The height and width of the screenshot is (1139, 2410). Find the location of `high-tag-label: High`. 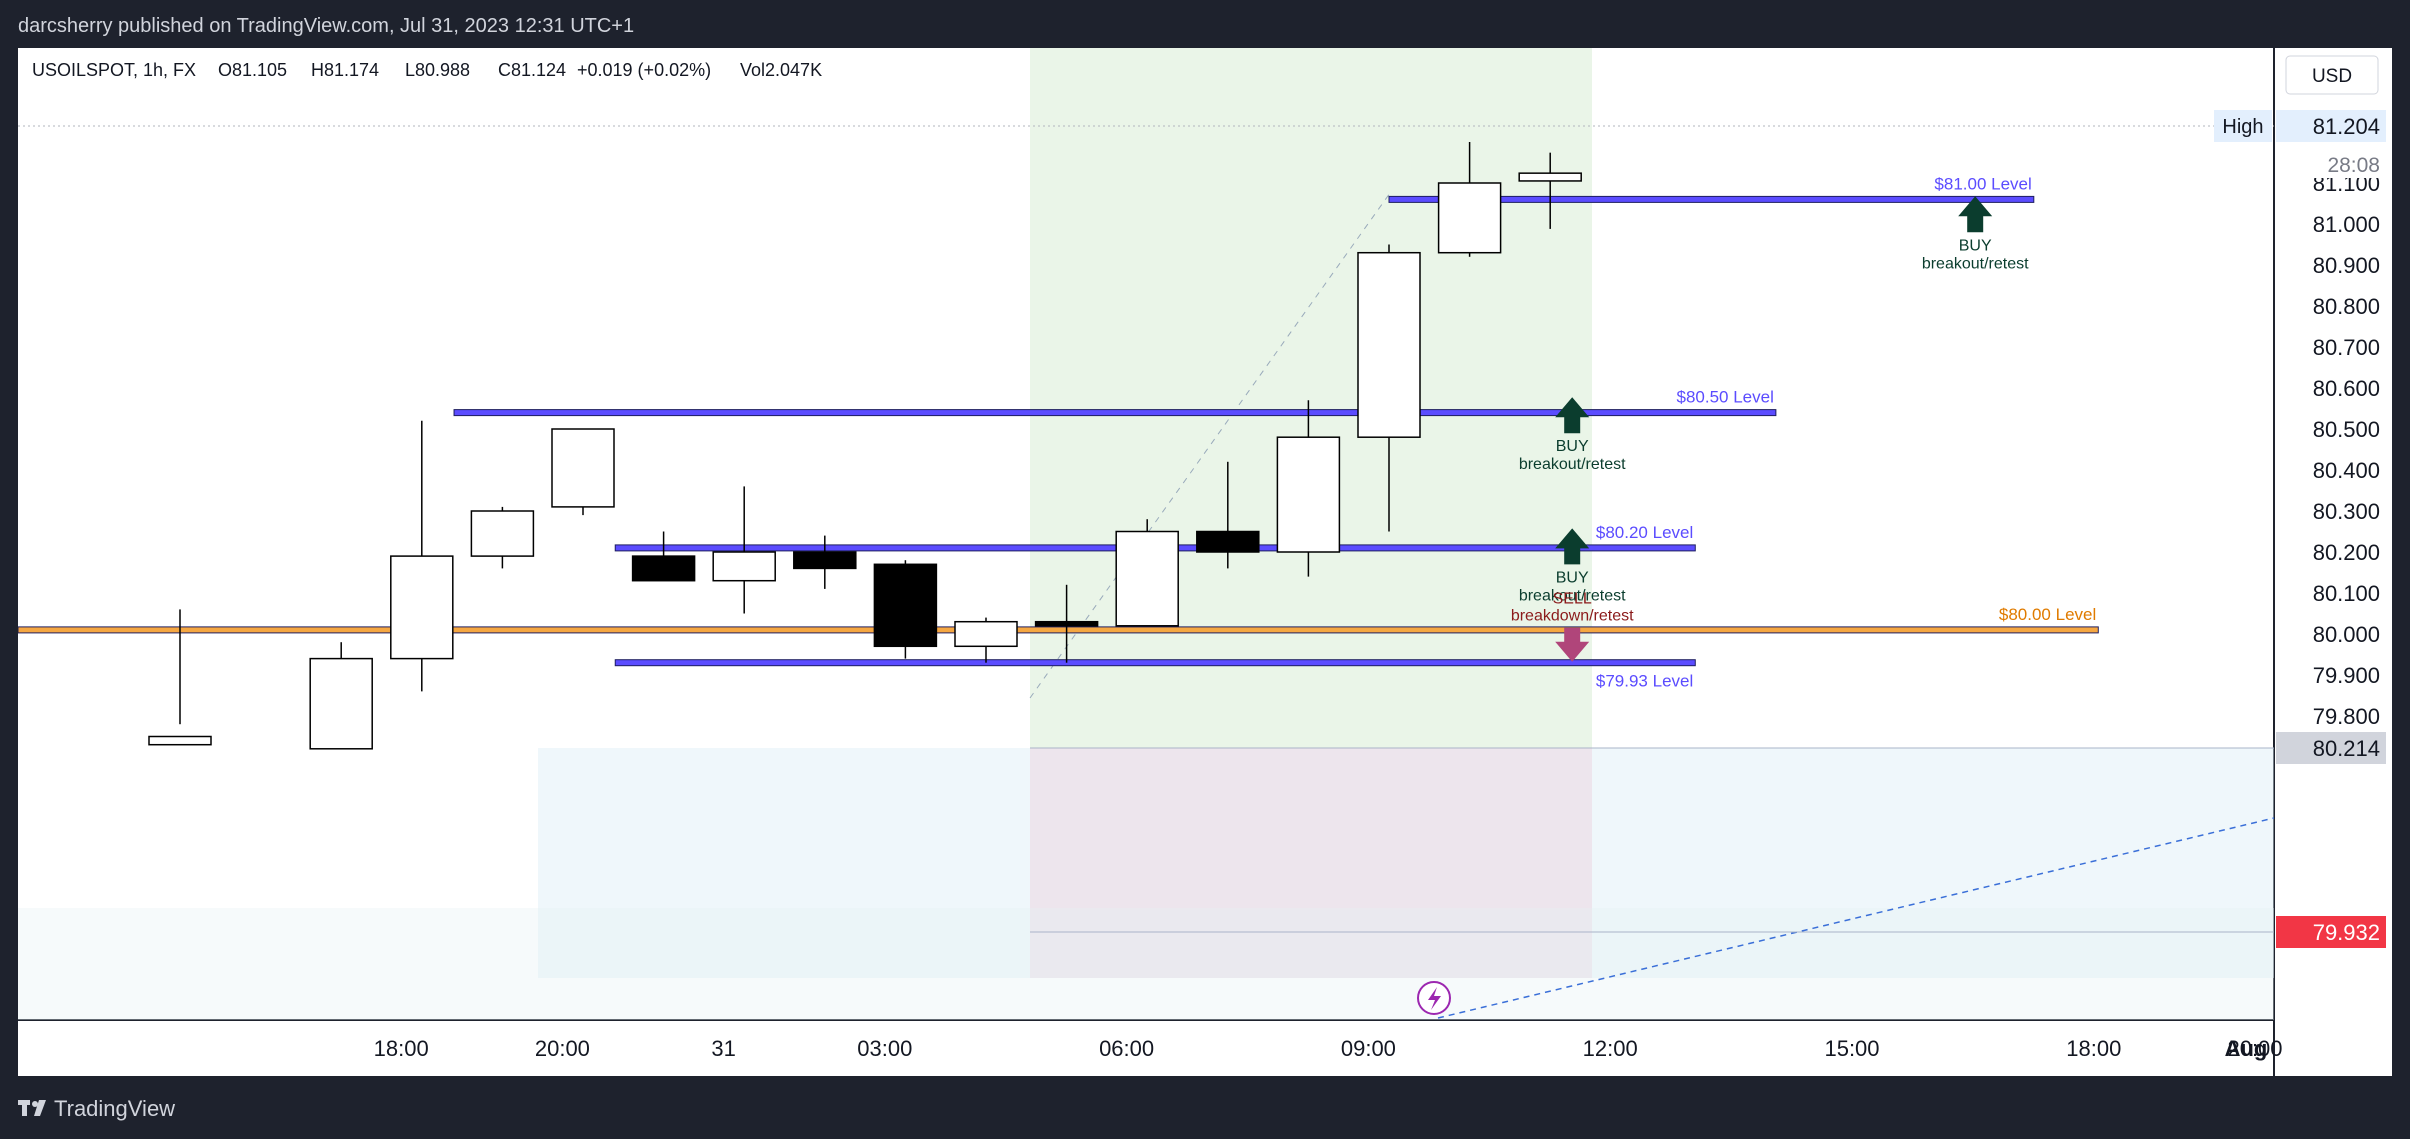

high-tag-label: High is located at coordinates (2242, 127).